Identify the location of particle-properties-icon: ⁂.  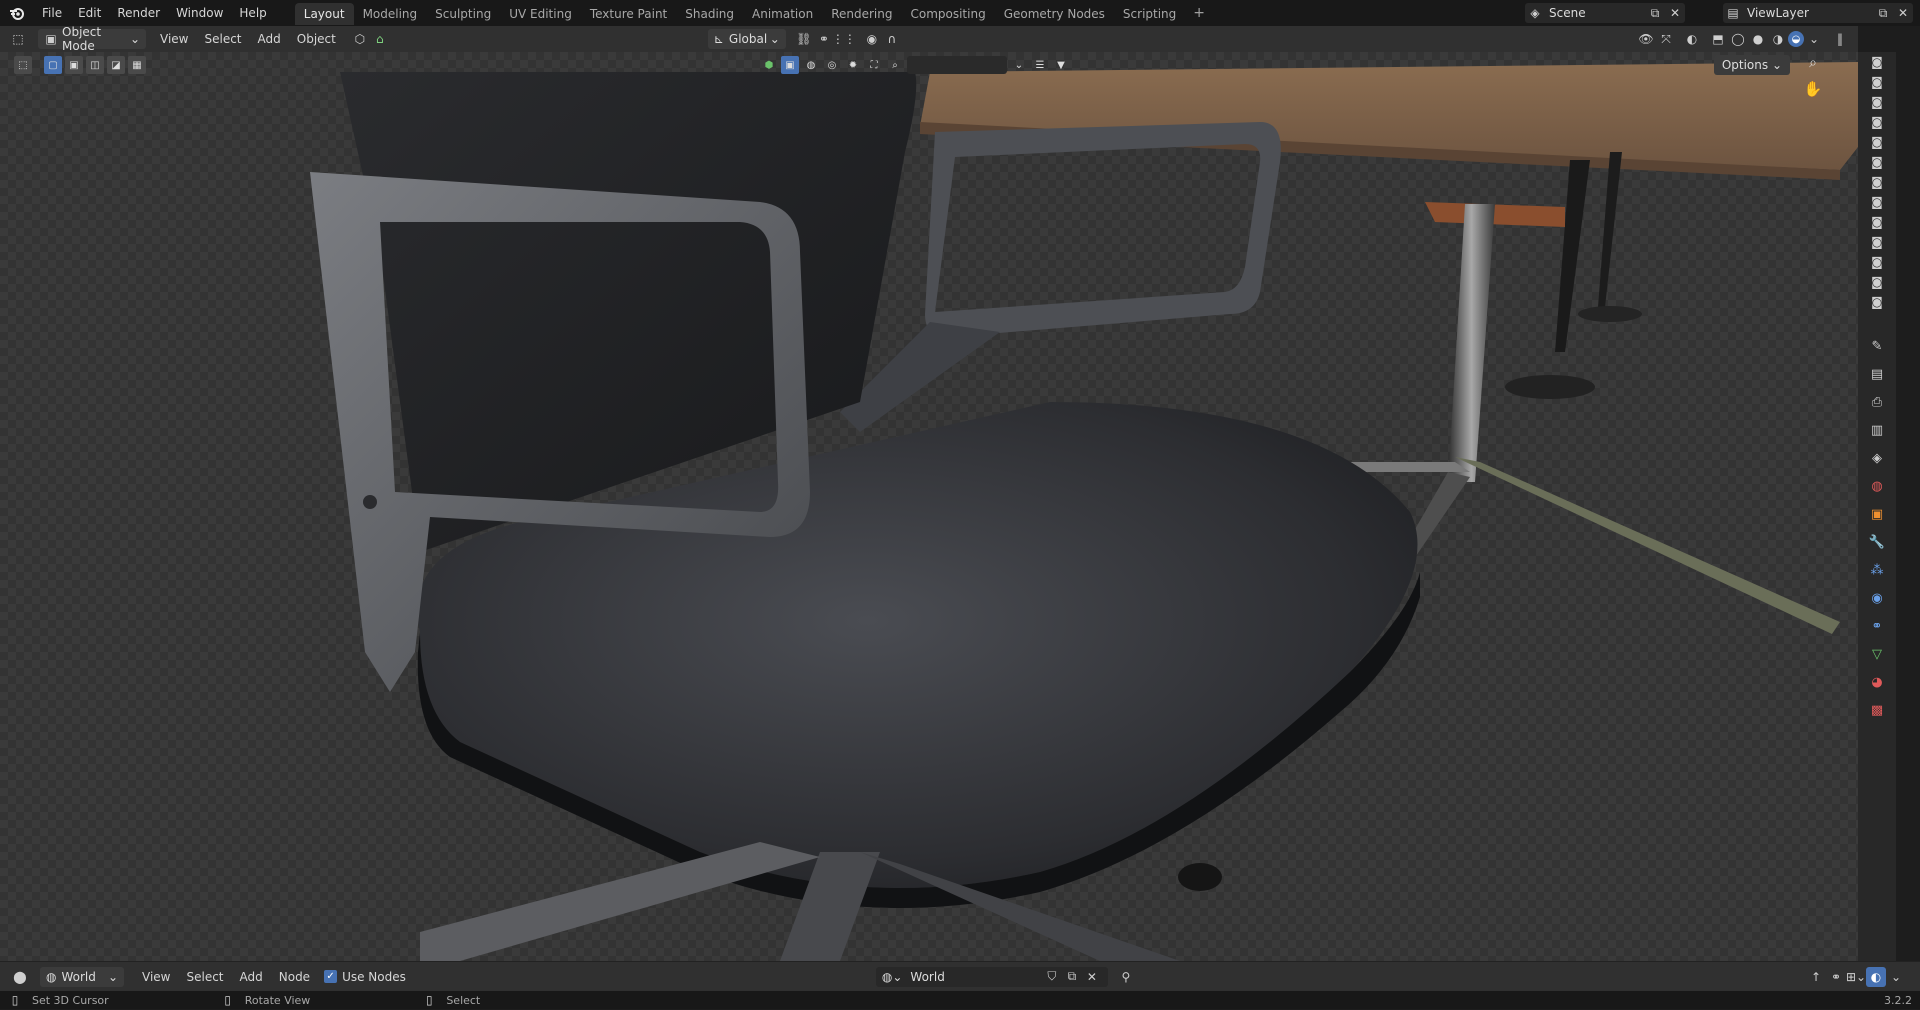
(1877, 570).